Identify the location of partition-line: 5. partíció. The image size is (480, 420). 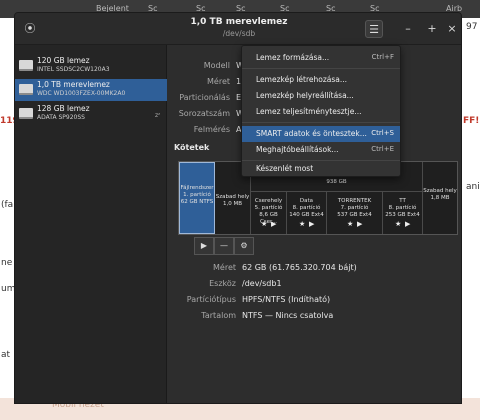
(268, 208).